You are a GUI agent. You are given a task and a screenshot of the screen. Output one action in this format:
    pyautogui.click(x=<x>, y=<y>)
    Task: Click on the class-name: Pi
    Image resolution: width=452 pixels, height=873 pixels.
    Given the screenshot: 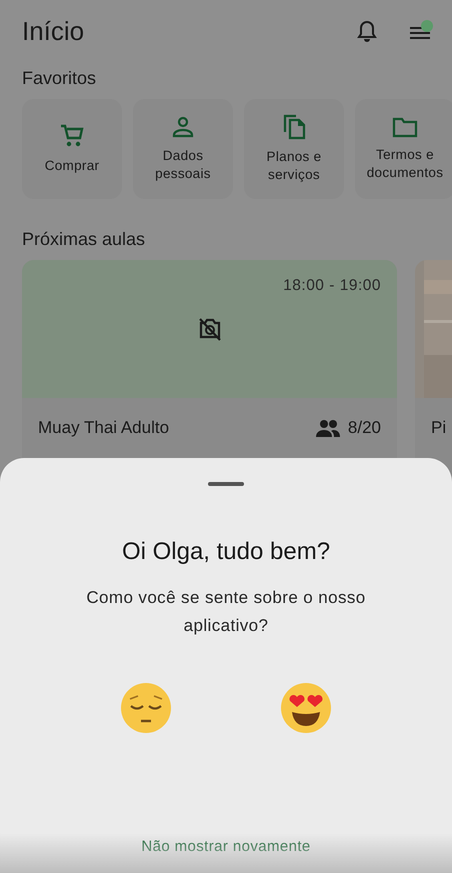 What is the action you would take?
    pyautogui.click(x=439, y=428)
    